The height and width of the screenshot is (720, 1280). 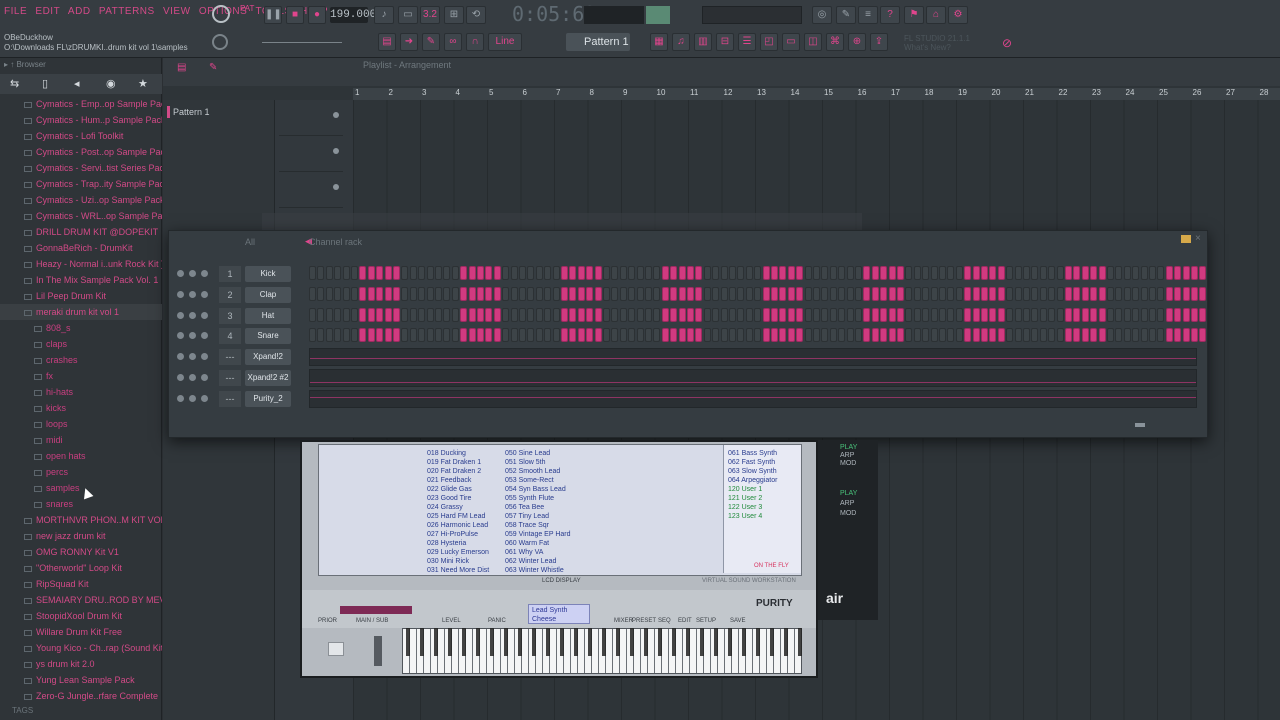 What do you see at coordinates (230, 378) in the screenshot?
I see `mixer-track-number: ---` at bounding box center [230, 378].